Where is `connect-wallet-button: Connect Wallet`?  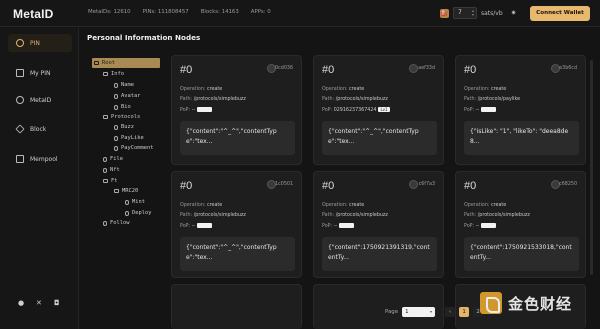
connect-wallet-button: Connect Wallet is located at coordinates (560, 13).